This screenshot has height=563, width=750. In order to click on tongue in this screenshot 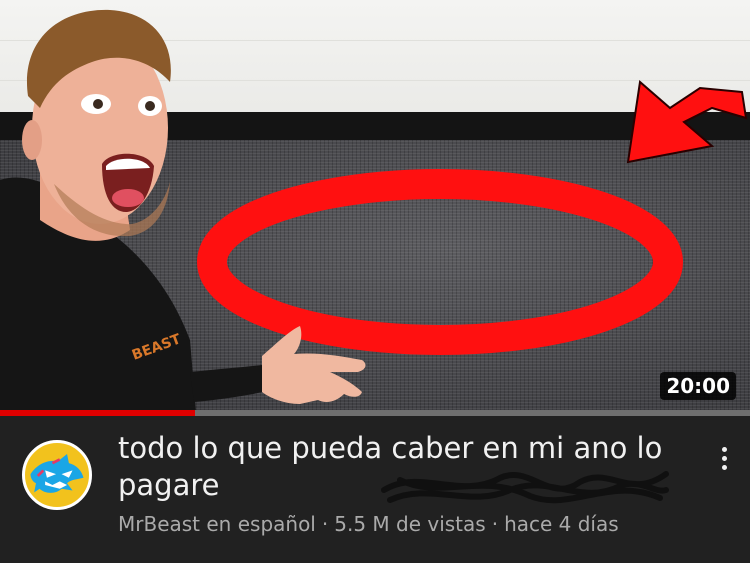, I will do `click(128, 198)`.